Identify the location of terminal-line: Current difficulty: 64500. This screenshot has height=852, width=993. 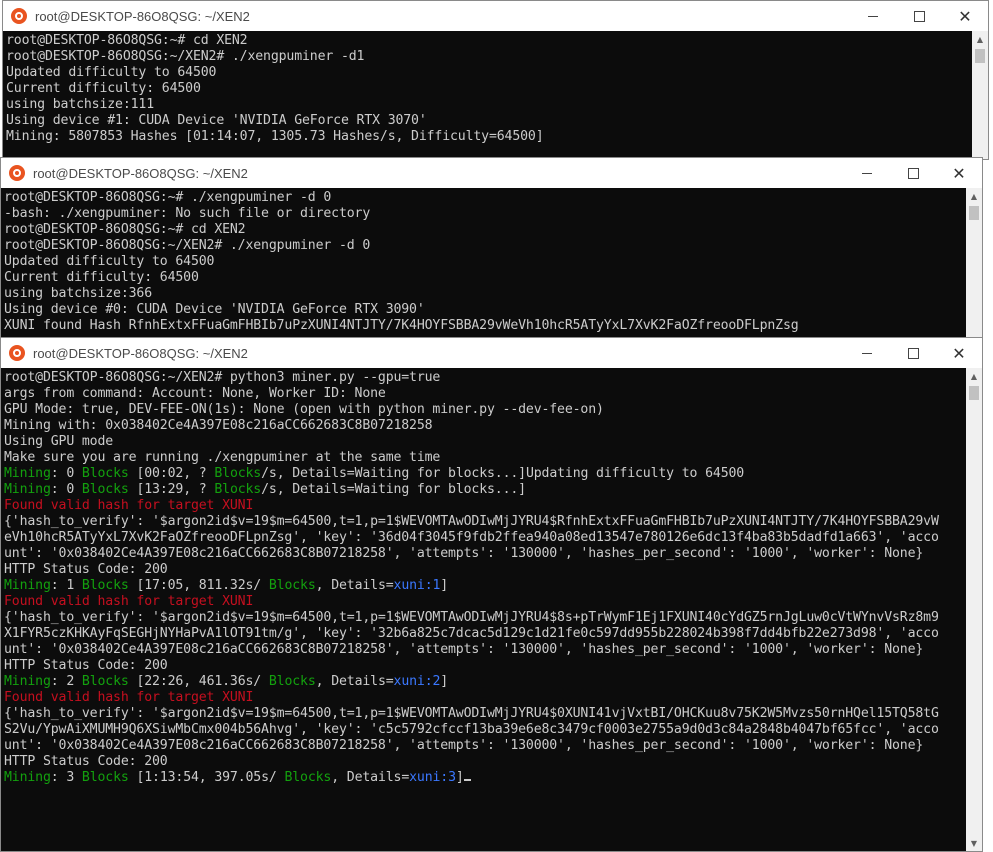
(488, 89).